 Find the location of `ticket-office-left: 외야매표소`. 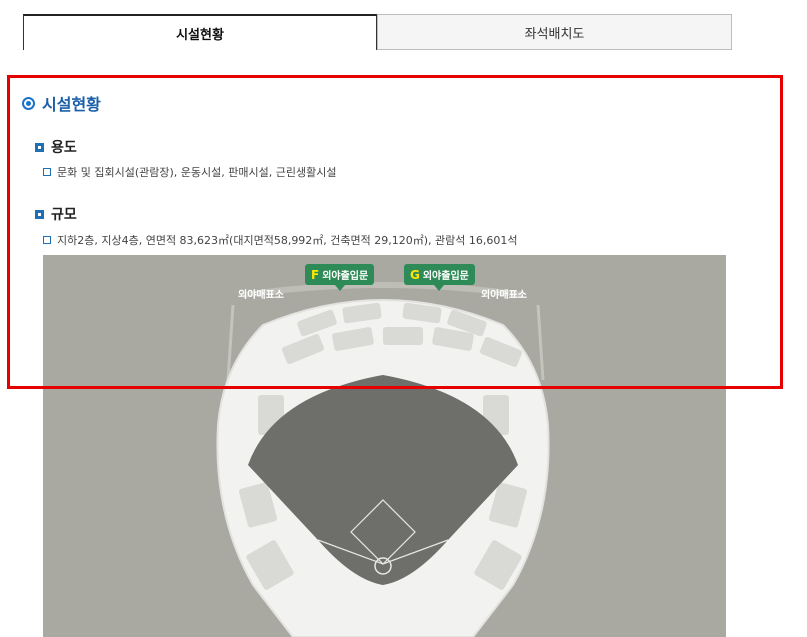

ticket-office-left: 외야매표소 is located at coordinates (261, 295).